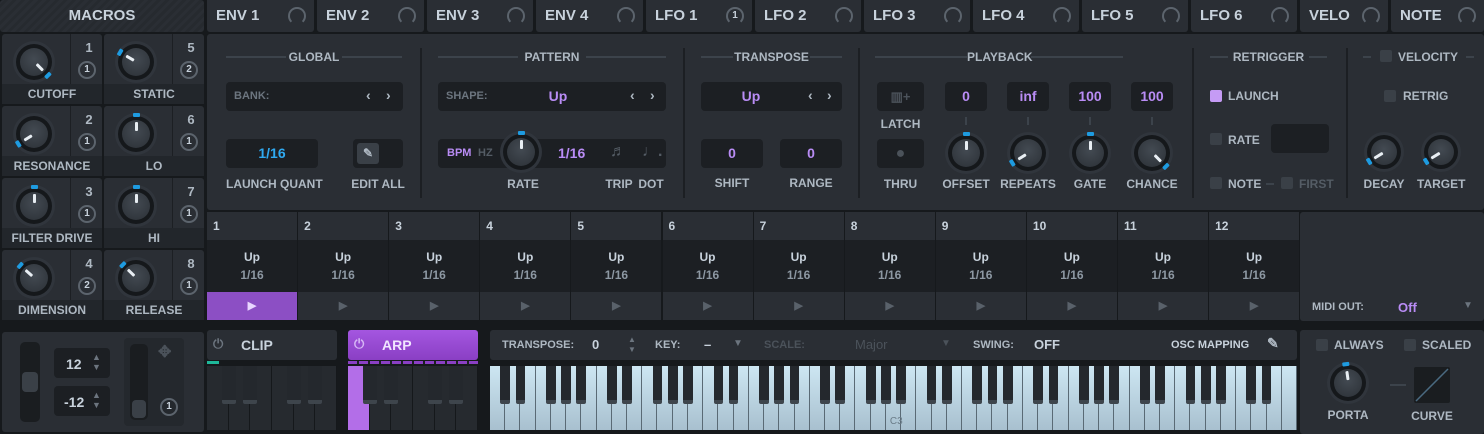 The height and width of the screenshot is (434, 1484). Describe the element at coordinates (699, 16) in the screenshot. I see `tab-lfo1: LFO 1 1` at that location.